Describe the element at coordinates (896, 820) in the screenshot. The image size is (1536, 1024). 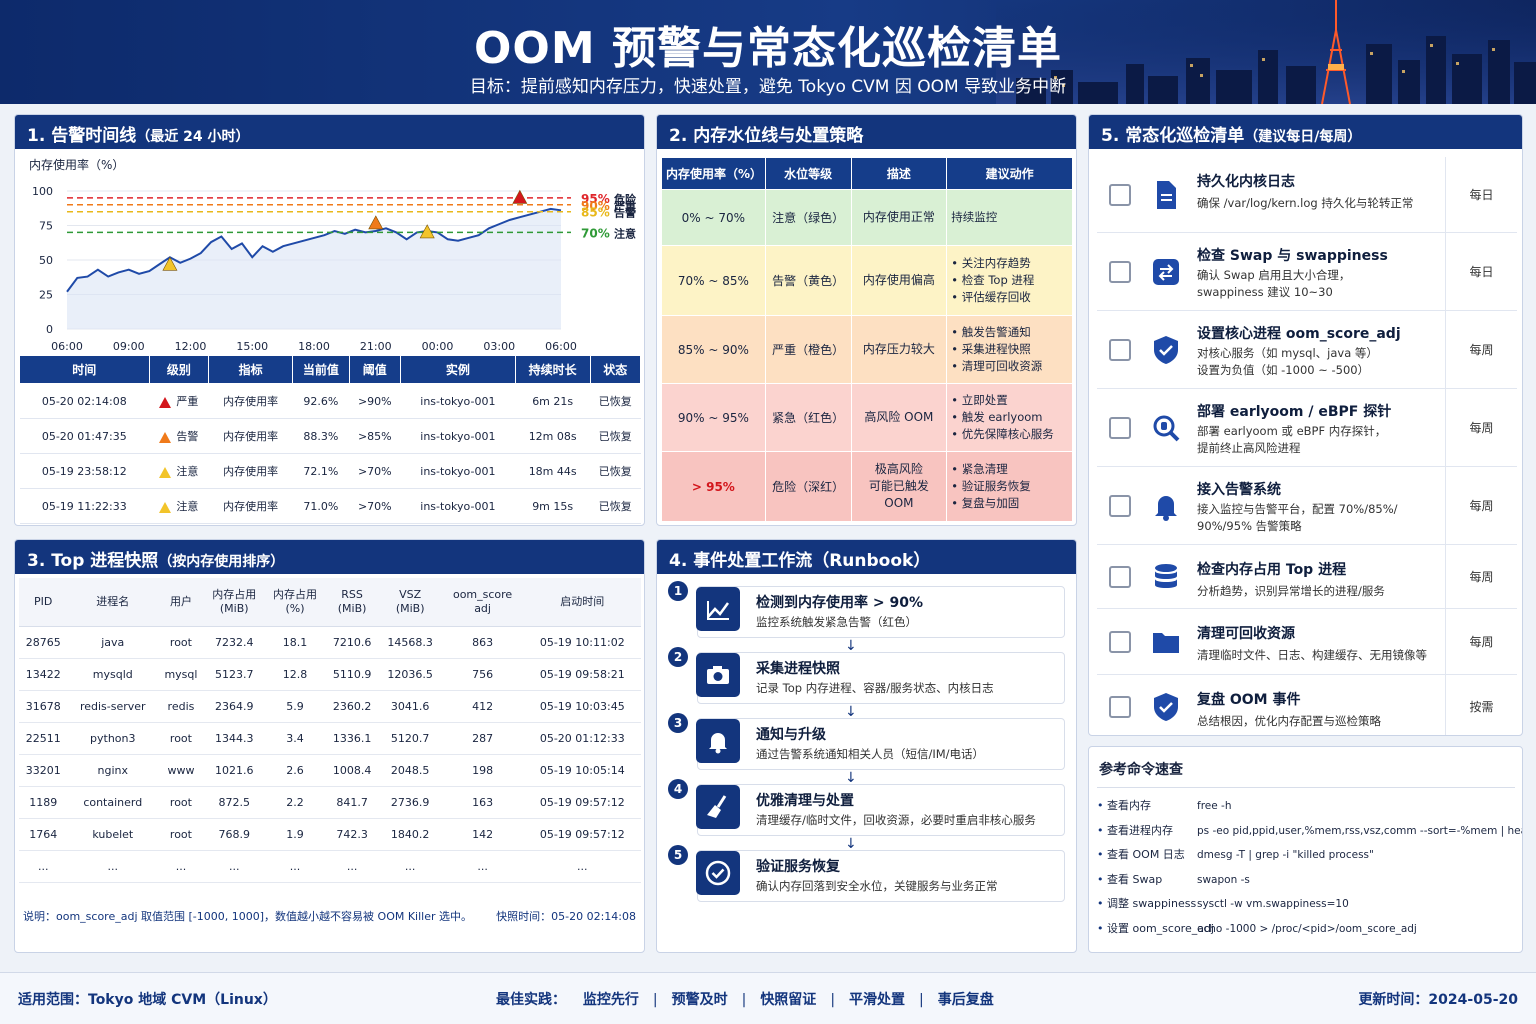
I see `step-description: 清理缓存/临时文件，回收资源，必要时重启非核心服务` at that location.